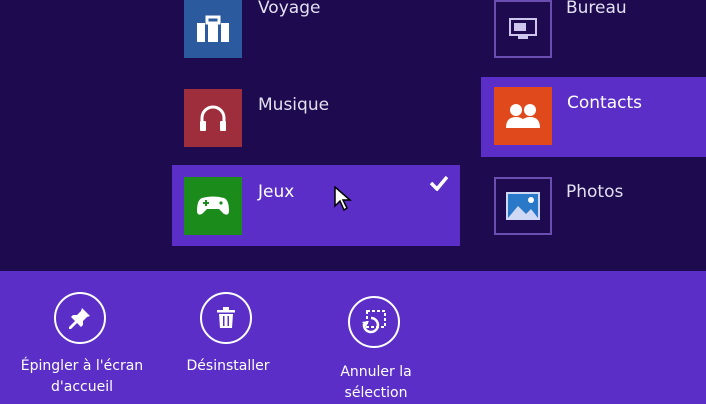 This screenshot has height=404, width=706. What do you see at coordinates (376, 393) in the screenshot?
I see `clear-selection-label-line2: sélection` at bounding box center [376, 393].